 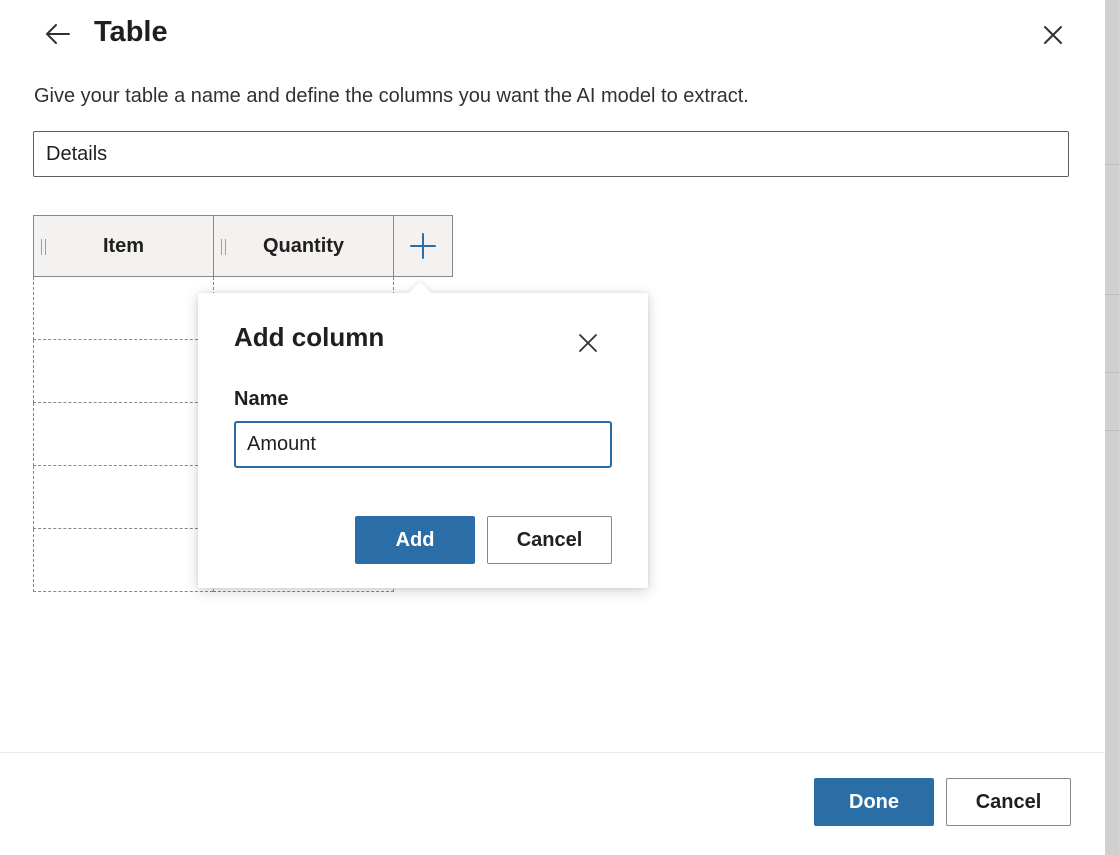 What do you see at coordinates (131, 32) in the screenshot?
I see `page-title: Table` at bounding box center [131, 32].